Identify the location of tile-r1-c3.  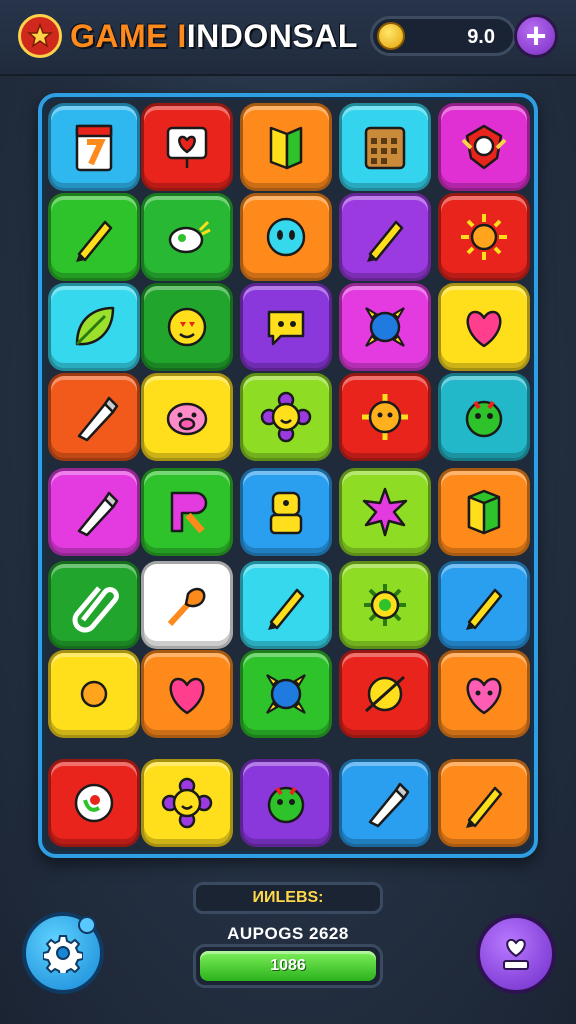
(286, 147).